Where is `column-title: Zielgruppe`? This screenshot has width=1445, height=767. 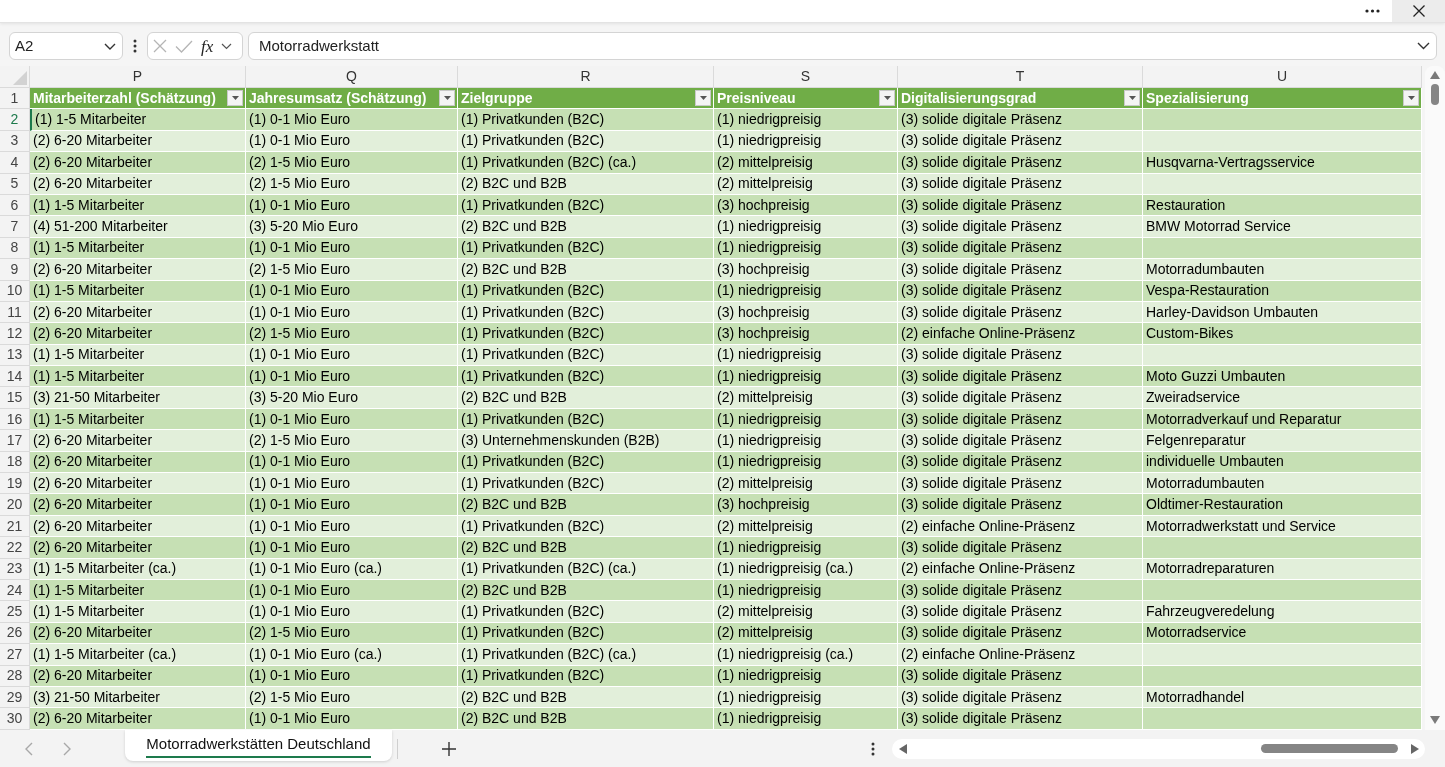
column-title: Zielgruppe is located at coordinates (497, 98).